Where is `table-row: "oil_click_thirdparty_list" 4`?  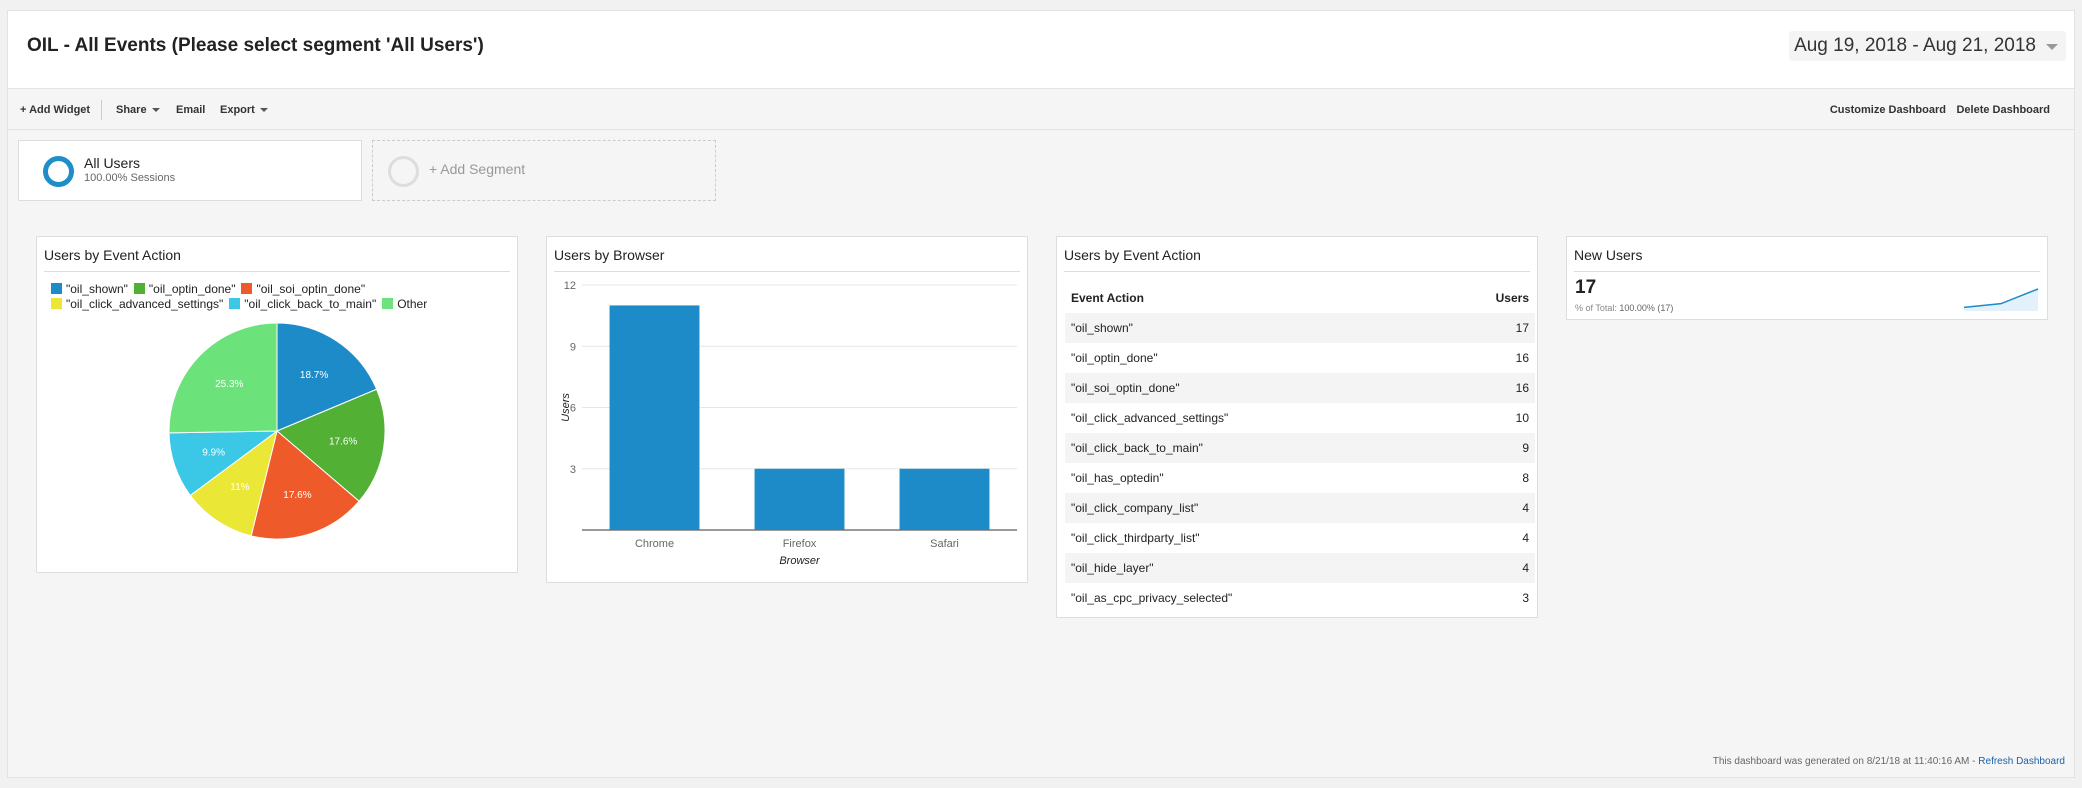 table-row: "oil_click_thirdparty_list" 4 is located at coordinates (1300, 538).